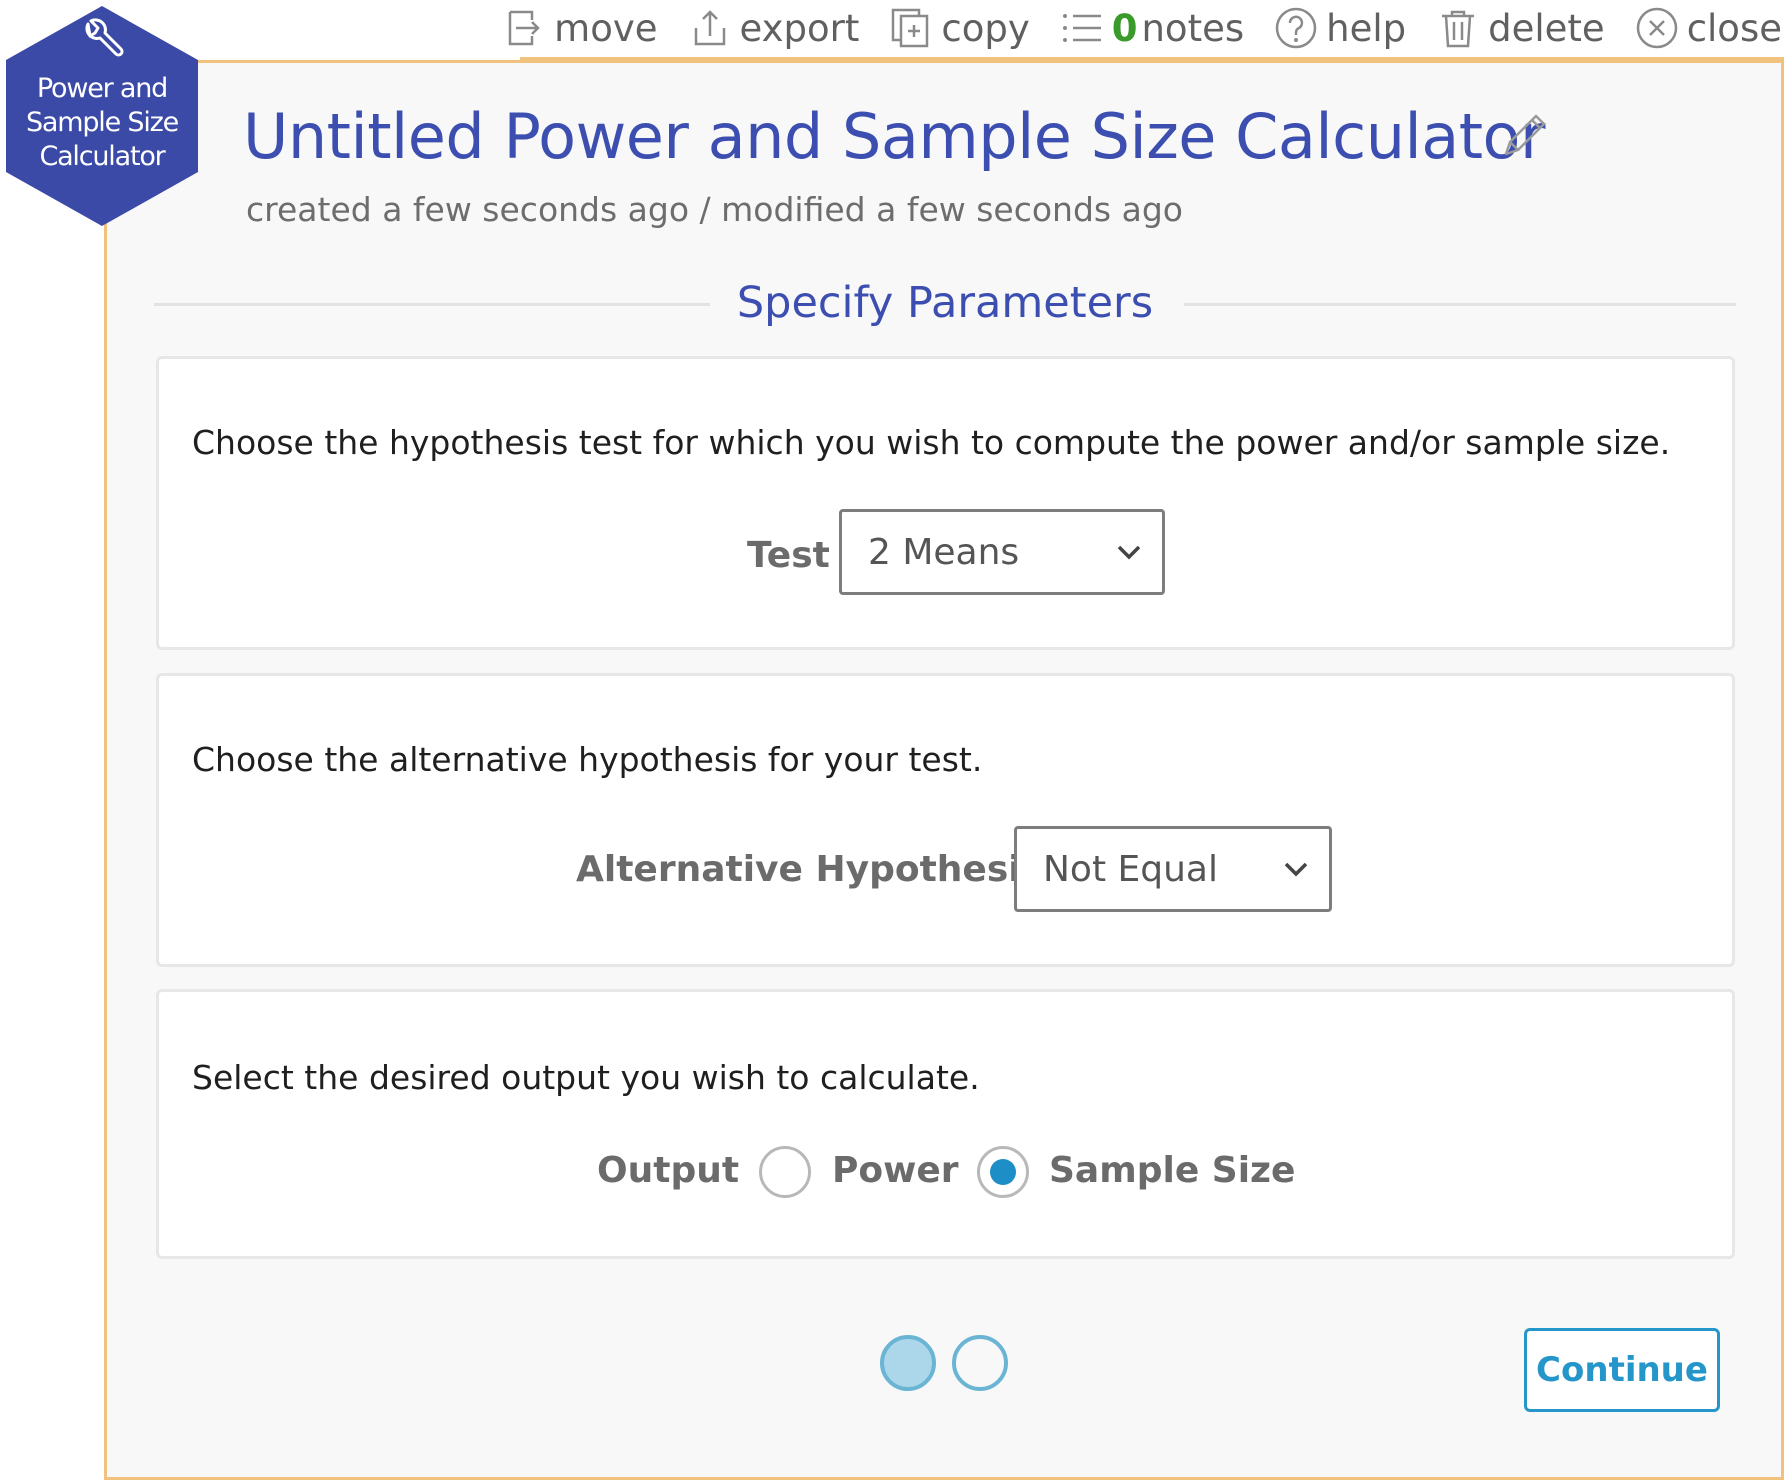 This screenshot has width=1792, height=1484. Describe the element at coordinates (1458, 29) in the screenshot. I see `trash-icon` at that location.